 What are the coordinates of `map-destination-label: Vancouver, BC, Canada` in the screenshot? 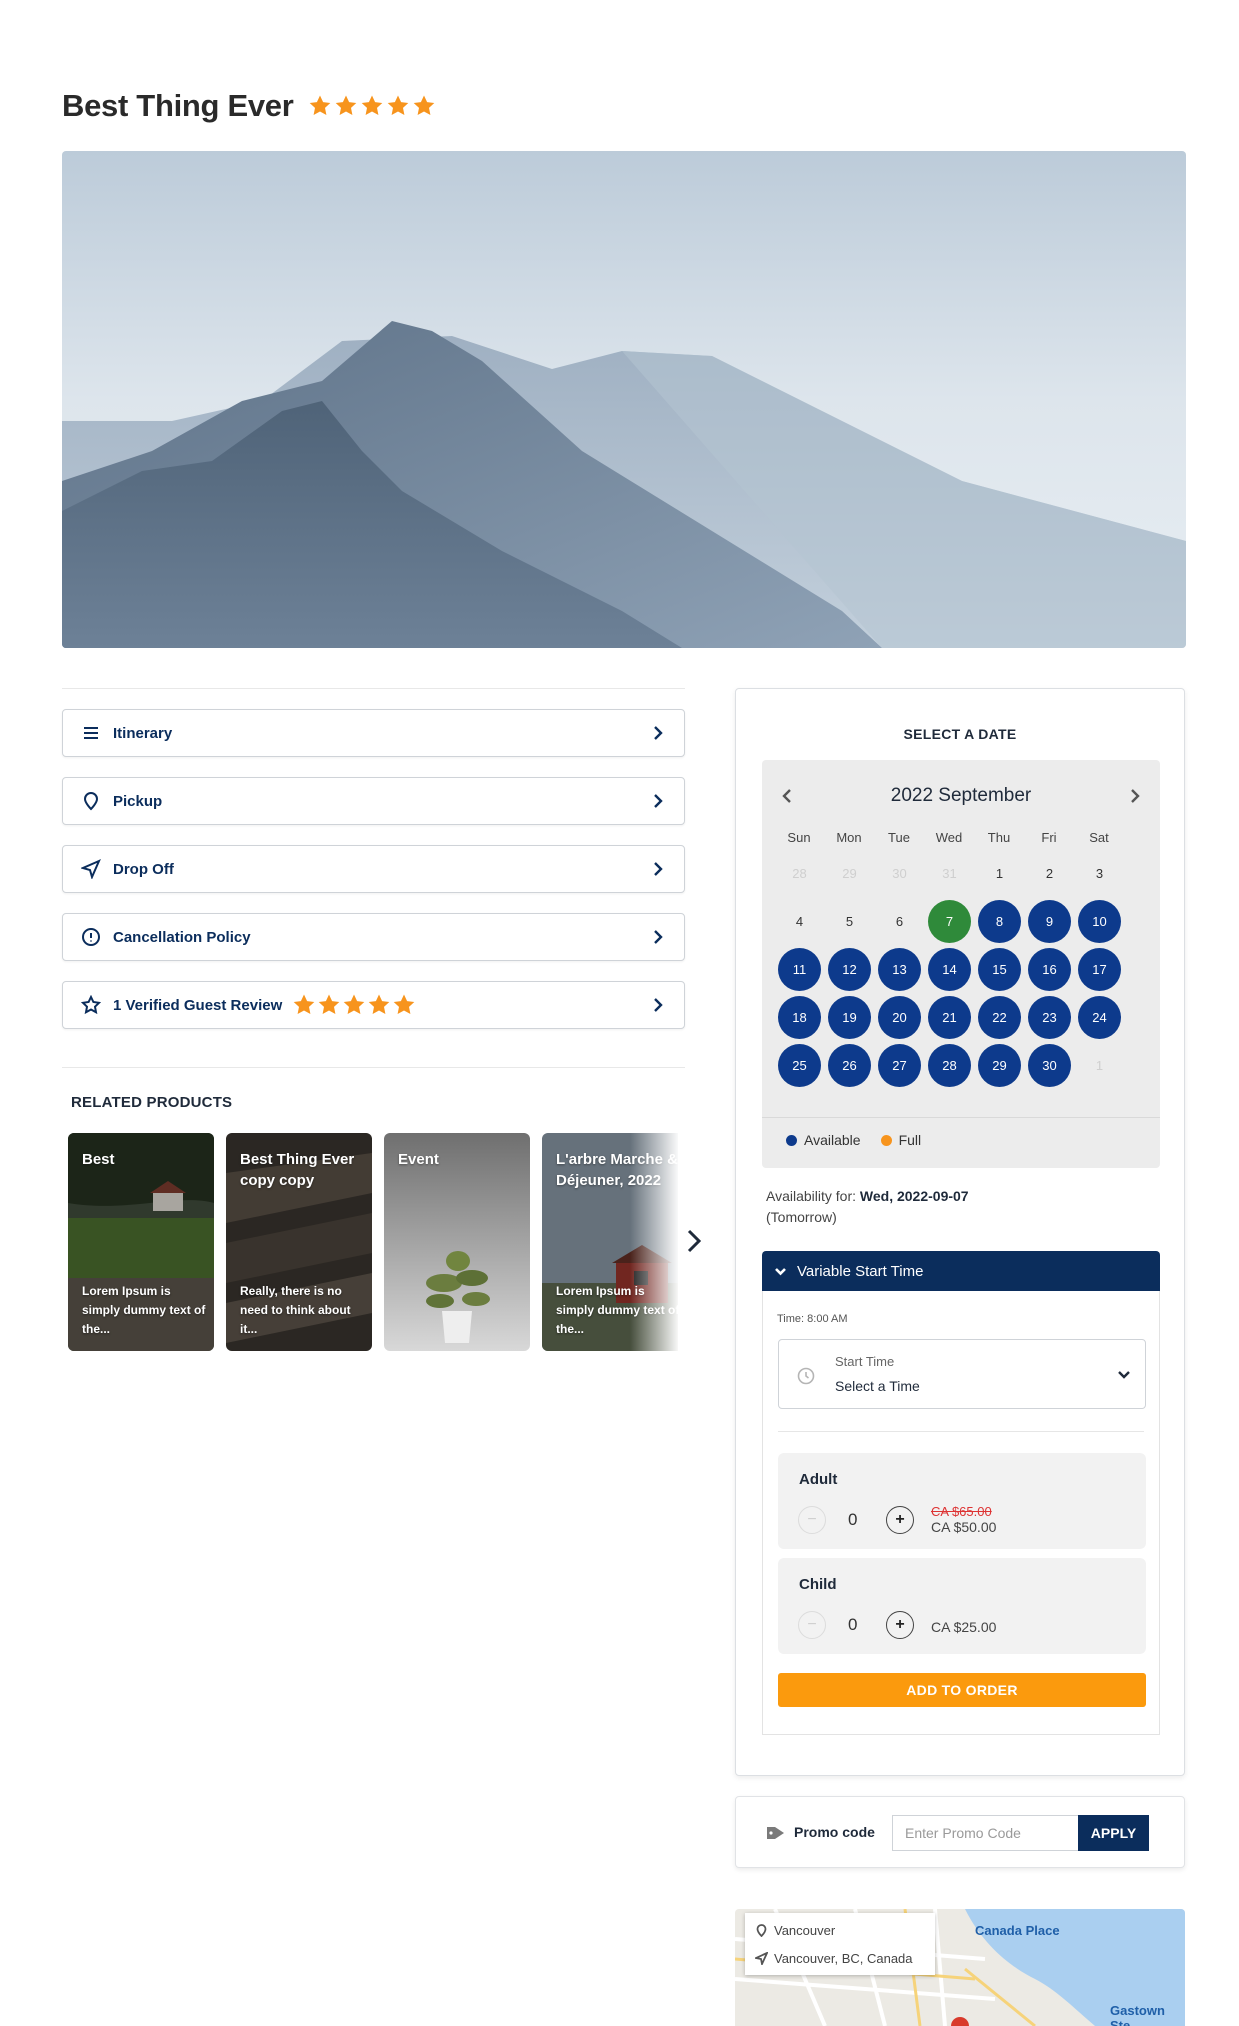 It's located at (843, 1958).